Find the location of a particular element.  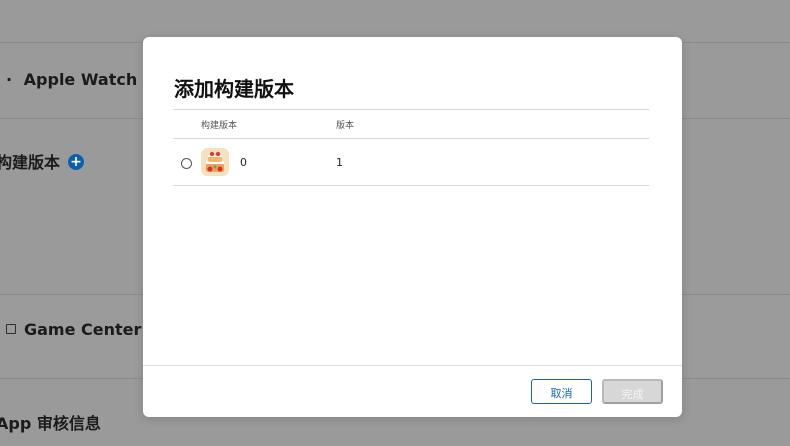

builds-row: 构建版本 + is located at coordinates (42, 161).